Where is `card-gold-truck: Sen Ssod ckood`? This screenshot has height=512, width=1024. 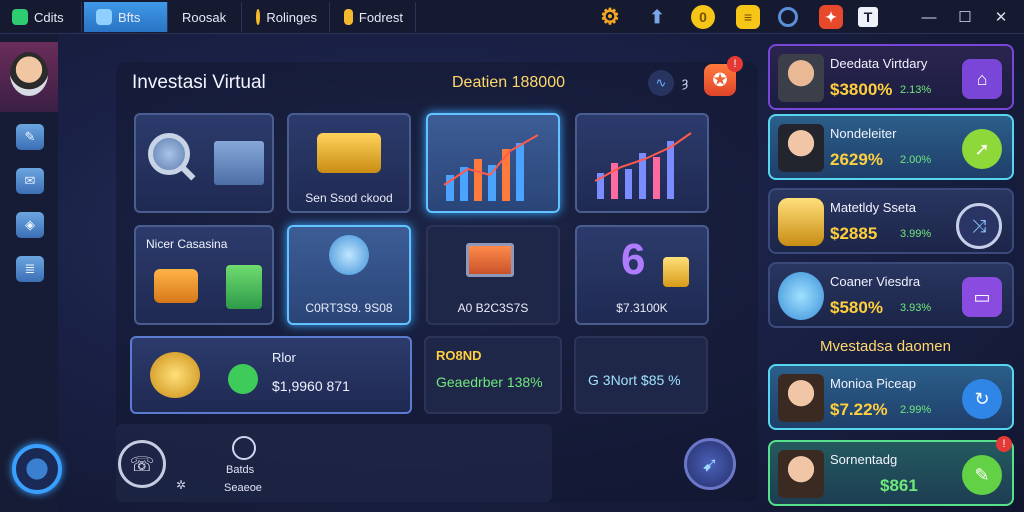 card-gold-truck: Sen Ssod ckood is located at coordinates (349, 163).